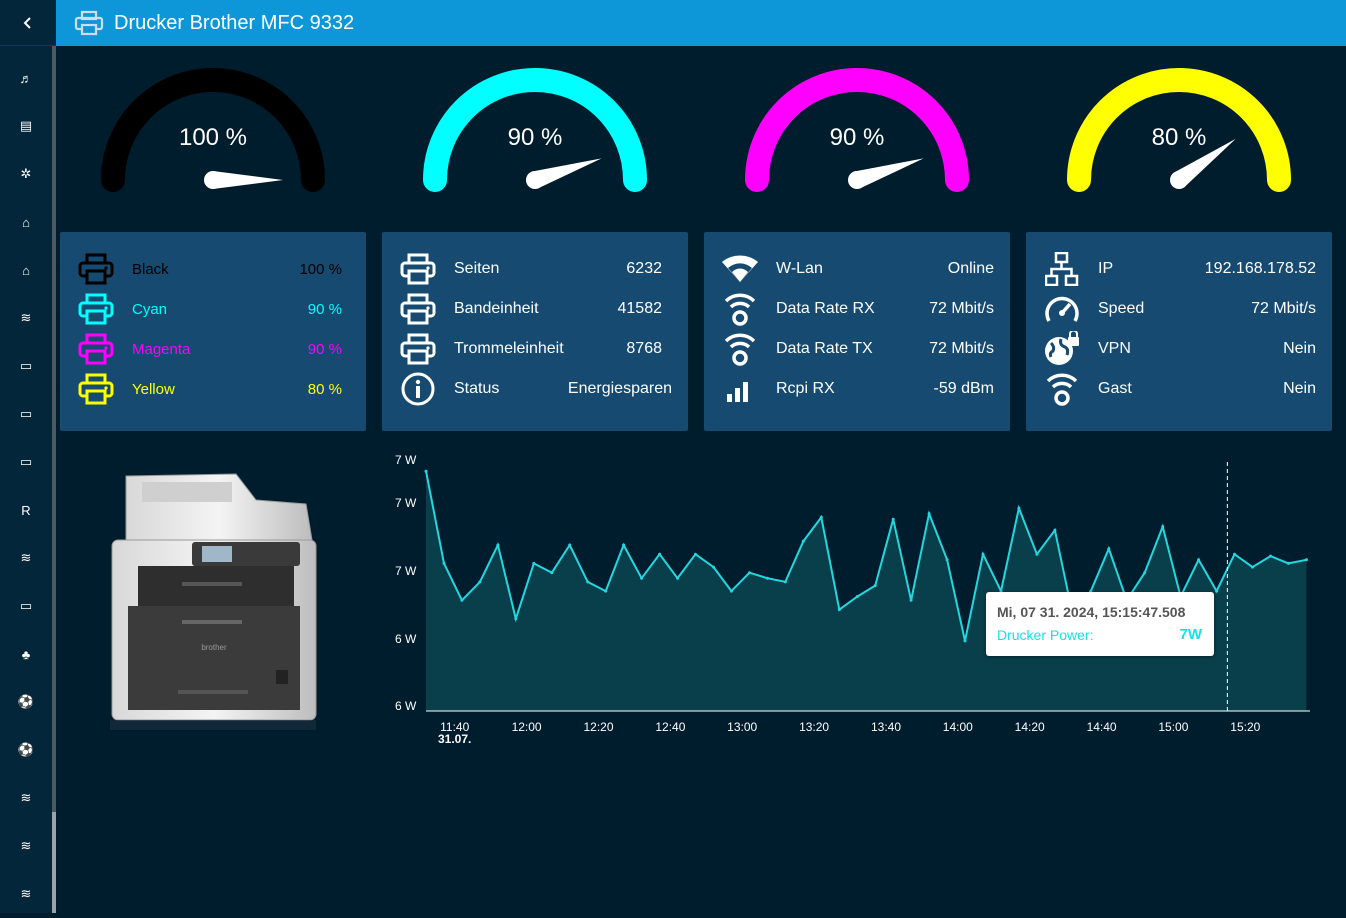 The image size is (1346, 918). I want to click on sidebar-item-6: ≋, so click(26, 318).